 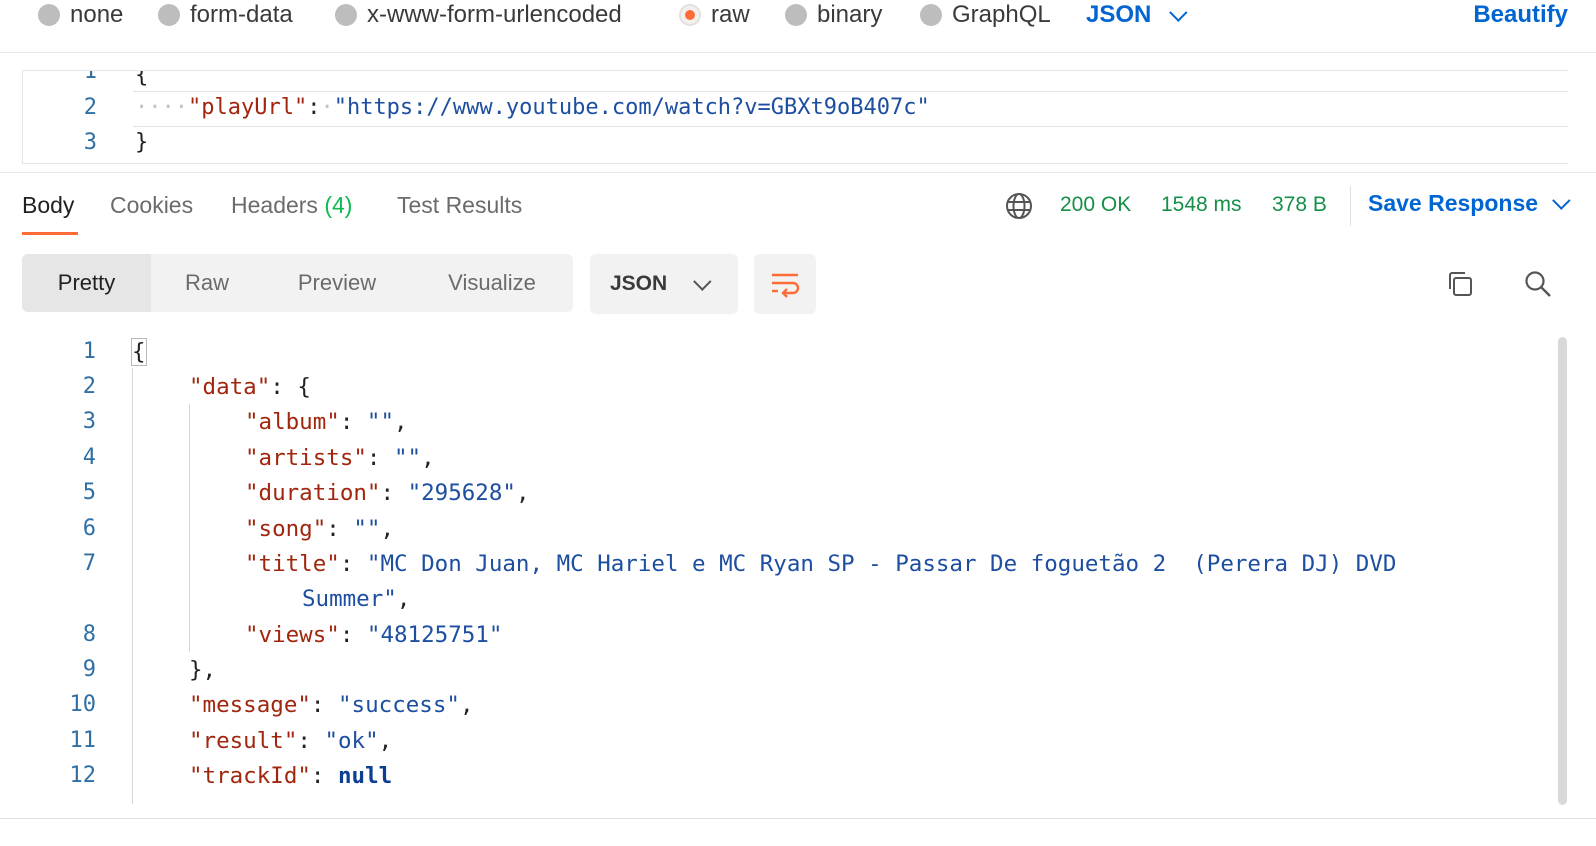 I want to click on code-line: "artists": "",, so click(x=340, y=458).